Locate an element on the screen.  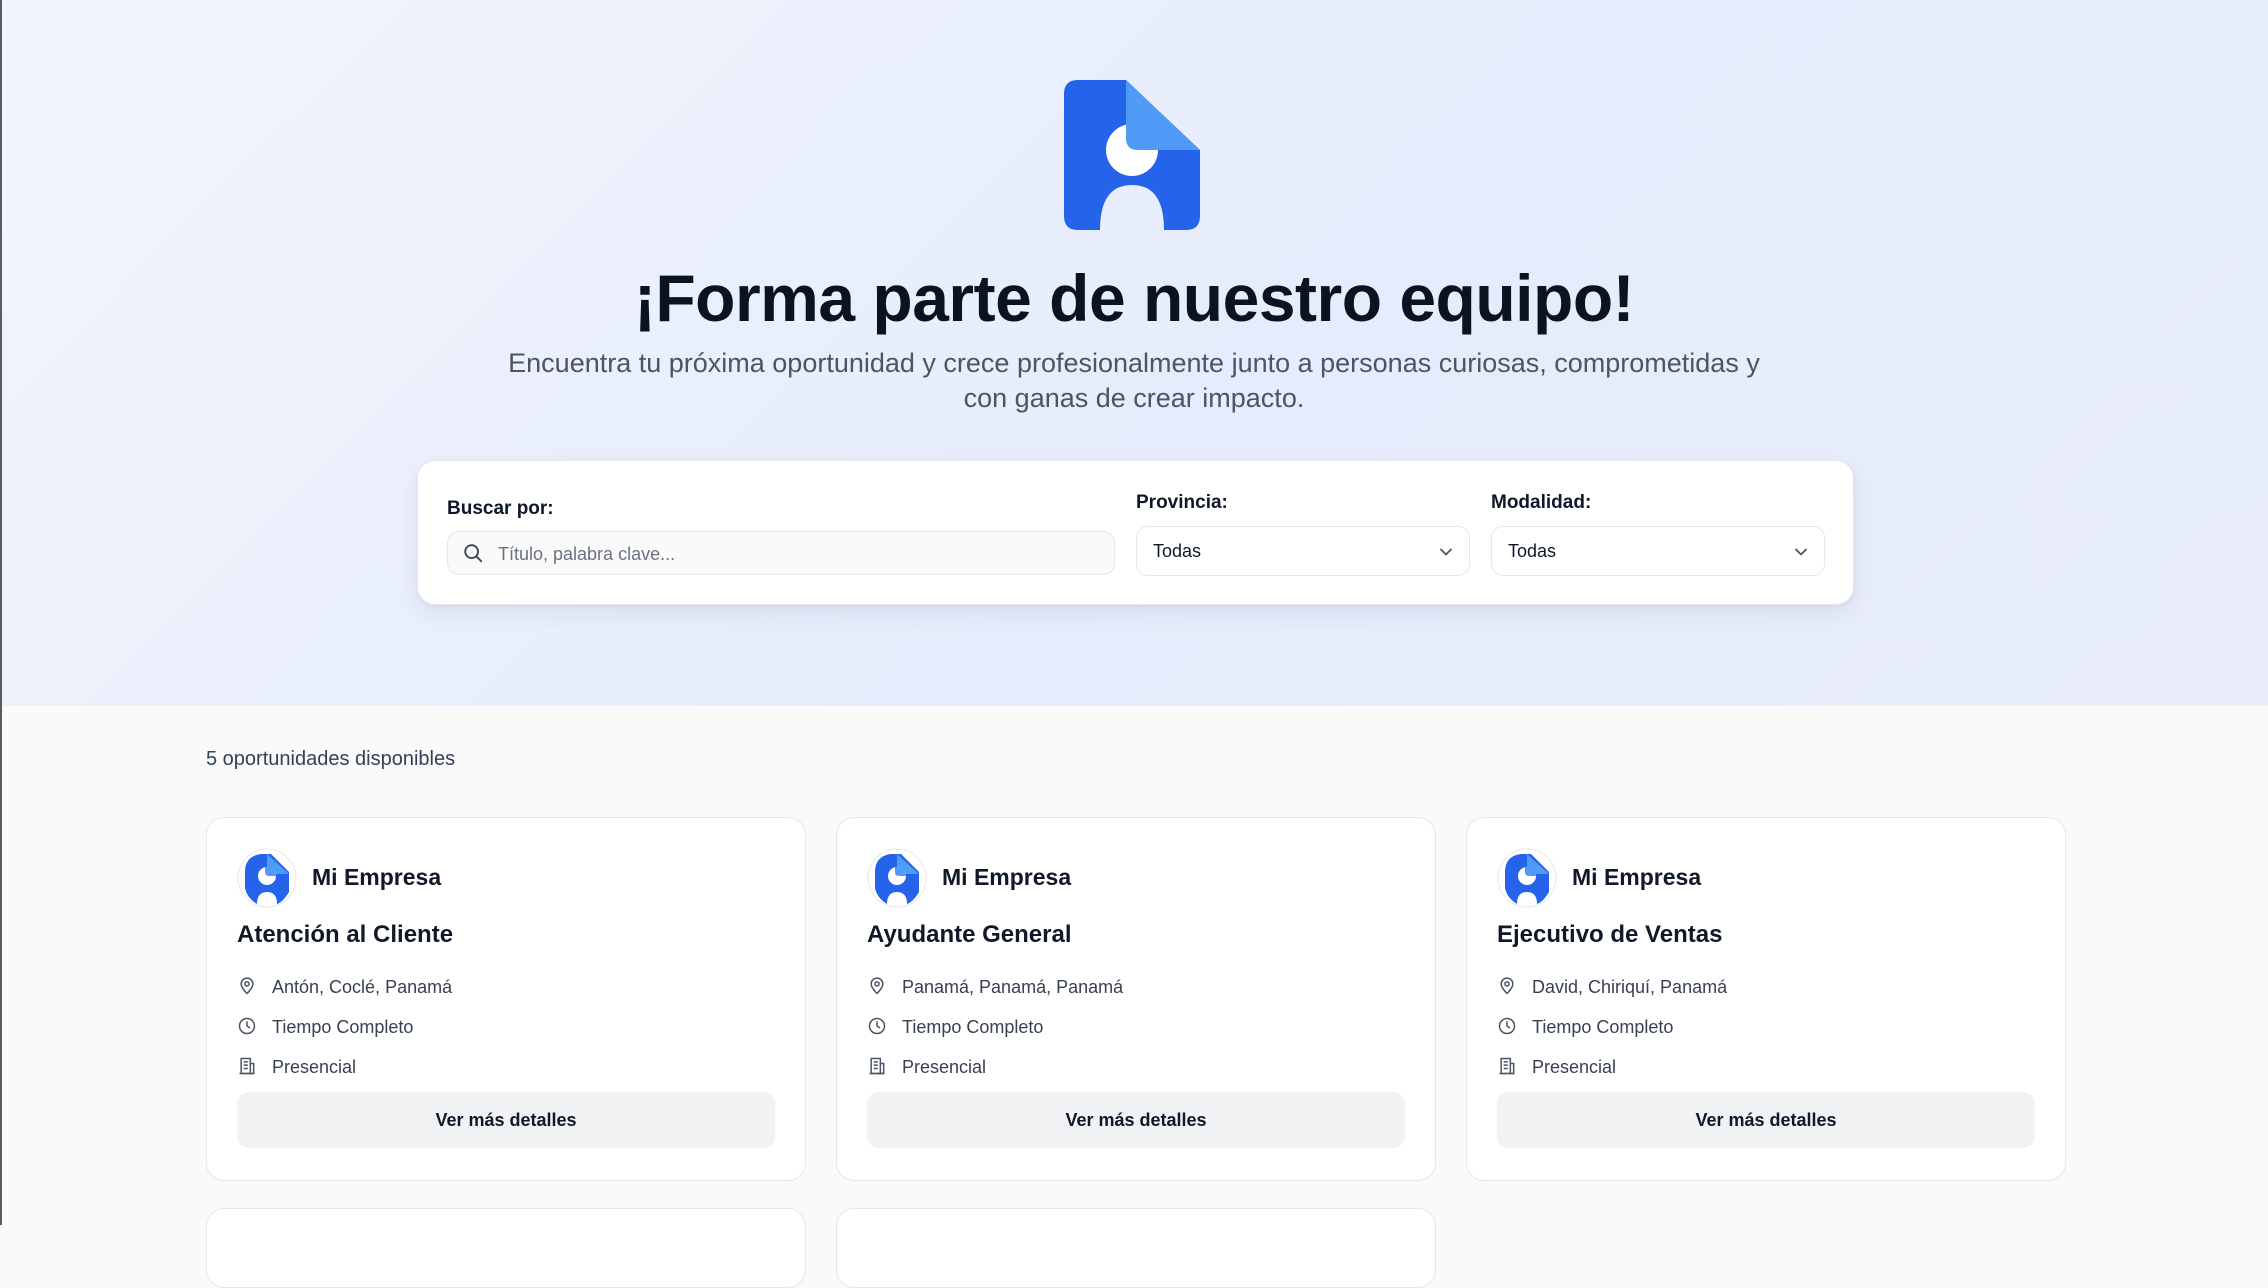
province-select: Todas is located at coordinates (1303, 551).